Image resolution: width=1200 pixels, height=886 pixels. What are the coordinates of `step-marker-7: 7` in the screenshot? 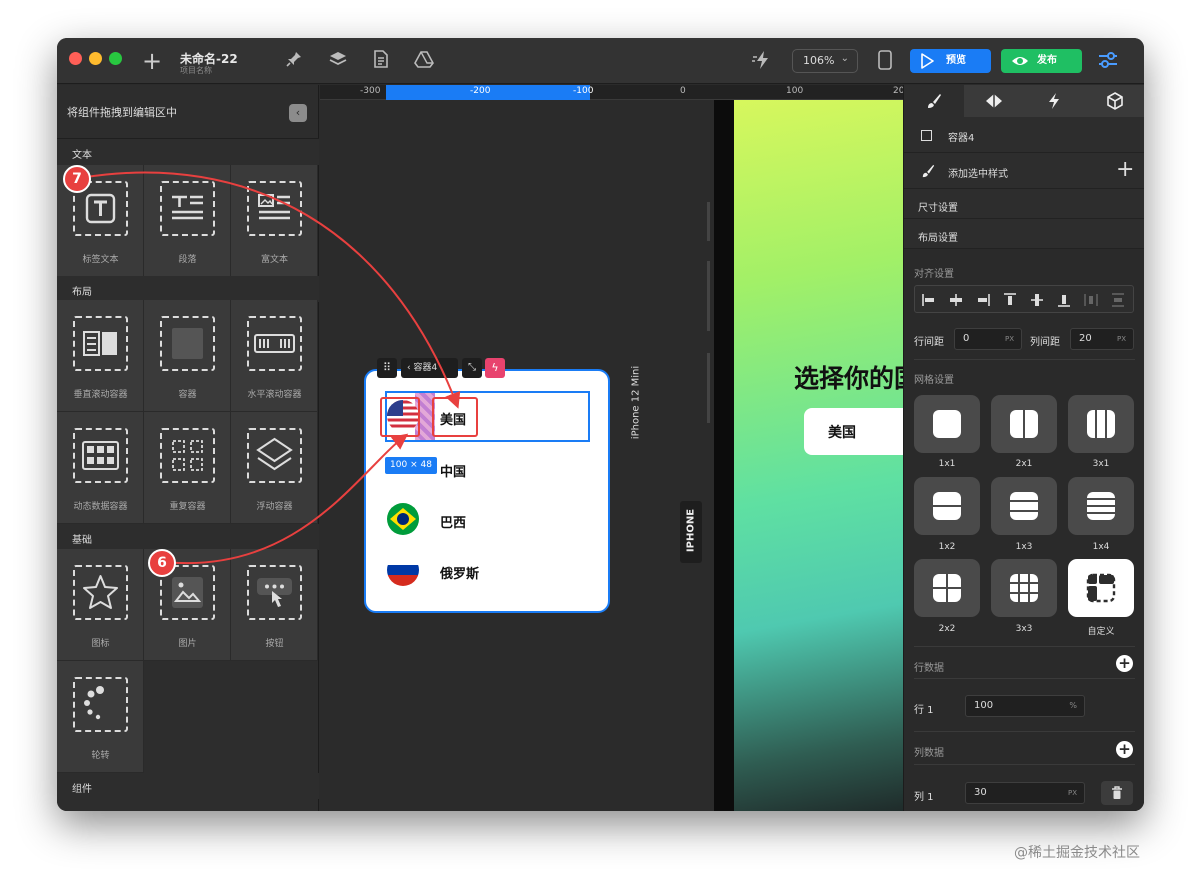 It's located at (77, 179).